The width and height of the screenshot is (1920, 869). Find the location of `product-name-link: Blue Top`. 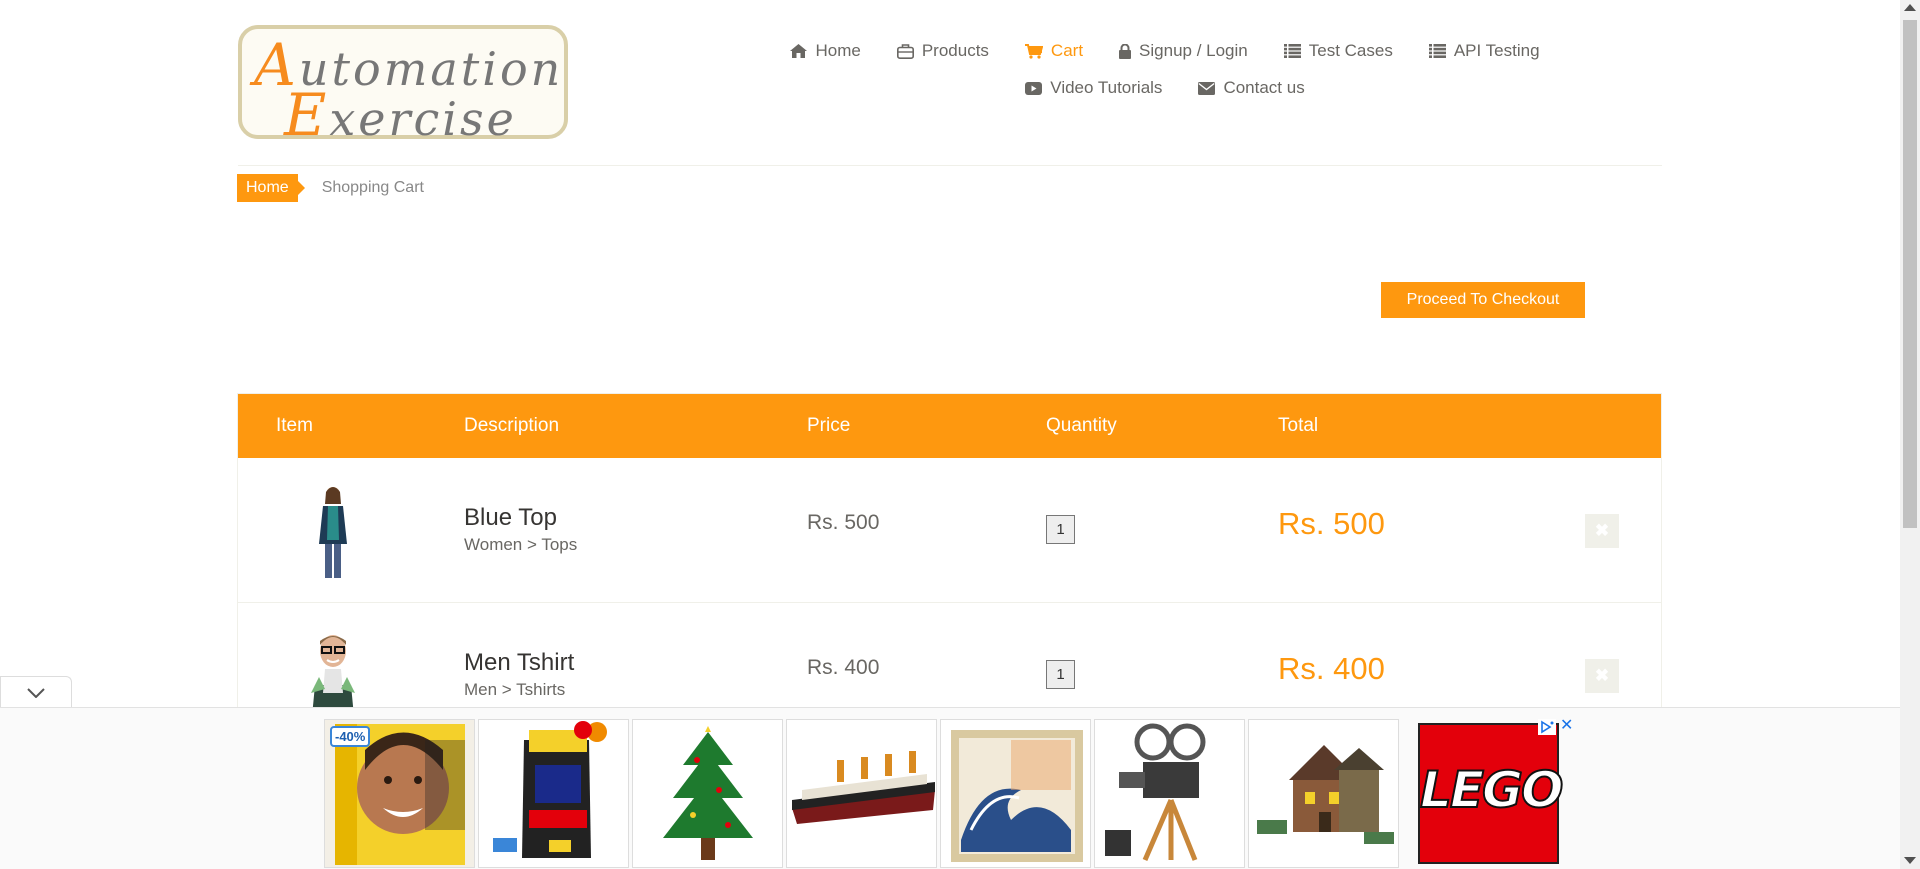

product-name-link: Blue Top is located at coordinates (510, 518).